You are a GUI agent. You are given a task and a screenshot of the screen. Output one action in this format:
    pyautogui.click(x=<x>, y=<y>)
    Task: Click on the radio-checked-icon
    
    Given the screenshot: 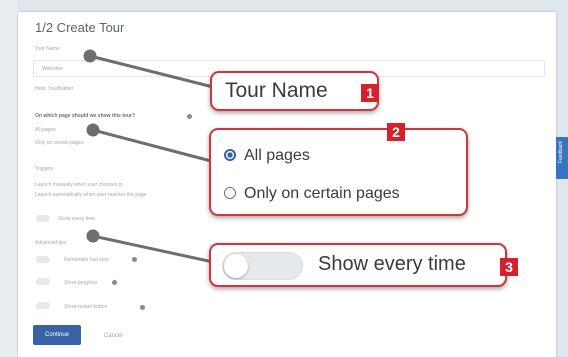 What is the action you would take?
    pyautogui.click(x=230, y=155)
    